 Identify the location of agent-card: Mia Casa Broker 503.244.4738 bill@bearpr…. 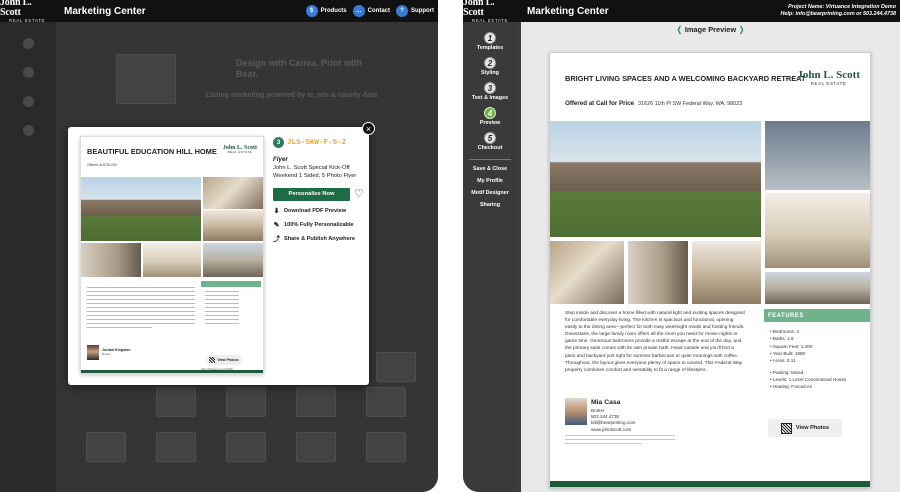
(600, 415).